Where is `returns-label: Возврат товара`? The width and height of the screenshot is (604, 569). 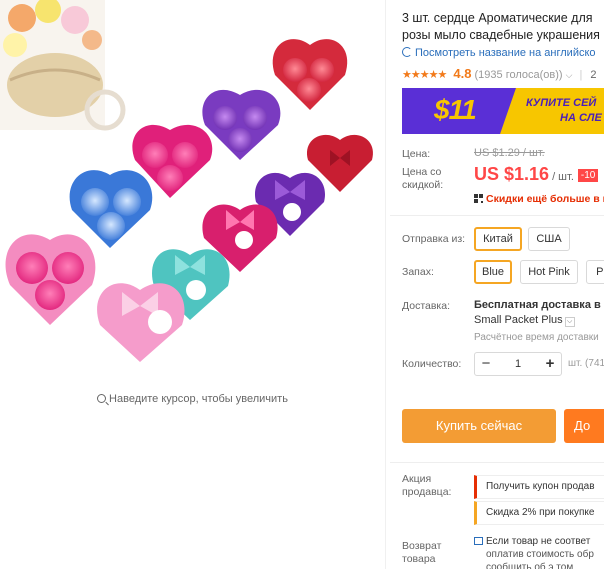
returns-label: Возврат товара is located at coordinates (421, 553).